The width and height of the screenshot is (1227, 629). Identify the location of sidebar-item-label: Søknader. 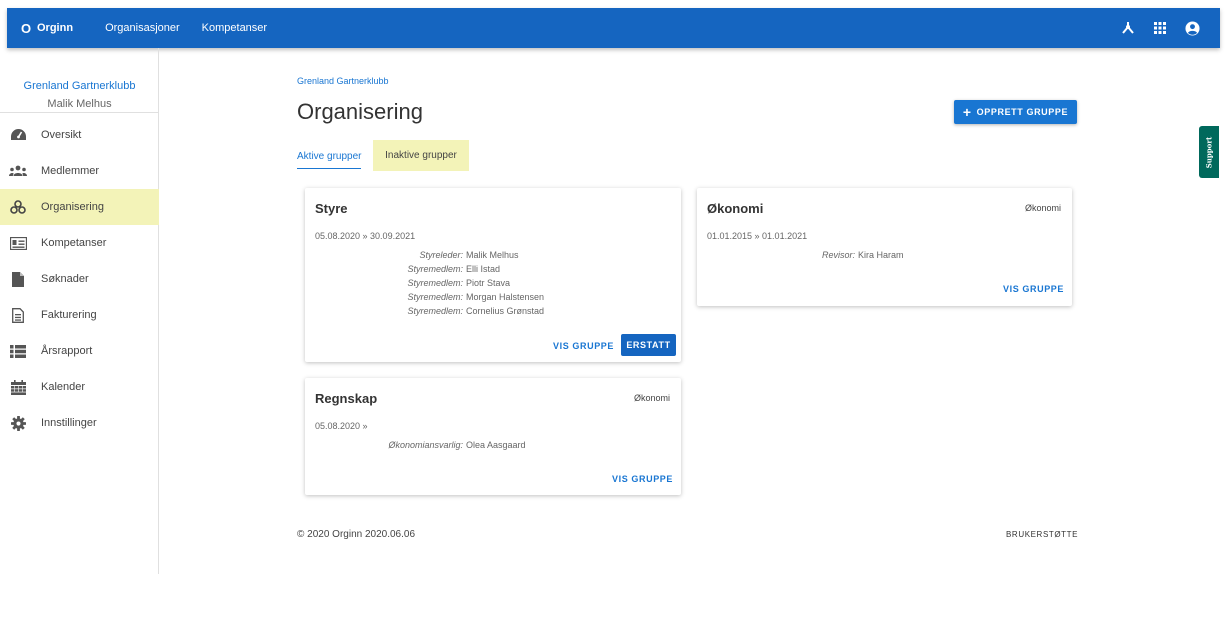
(65, 279).